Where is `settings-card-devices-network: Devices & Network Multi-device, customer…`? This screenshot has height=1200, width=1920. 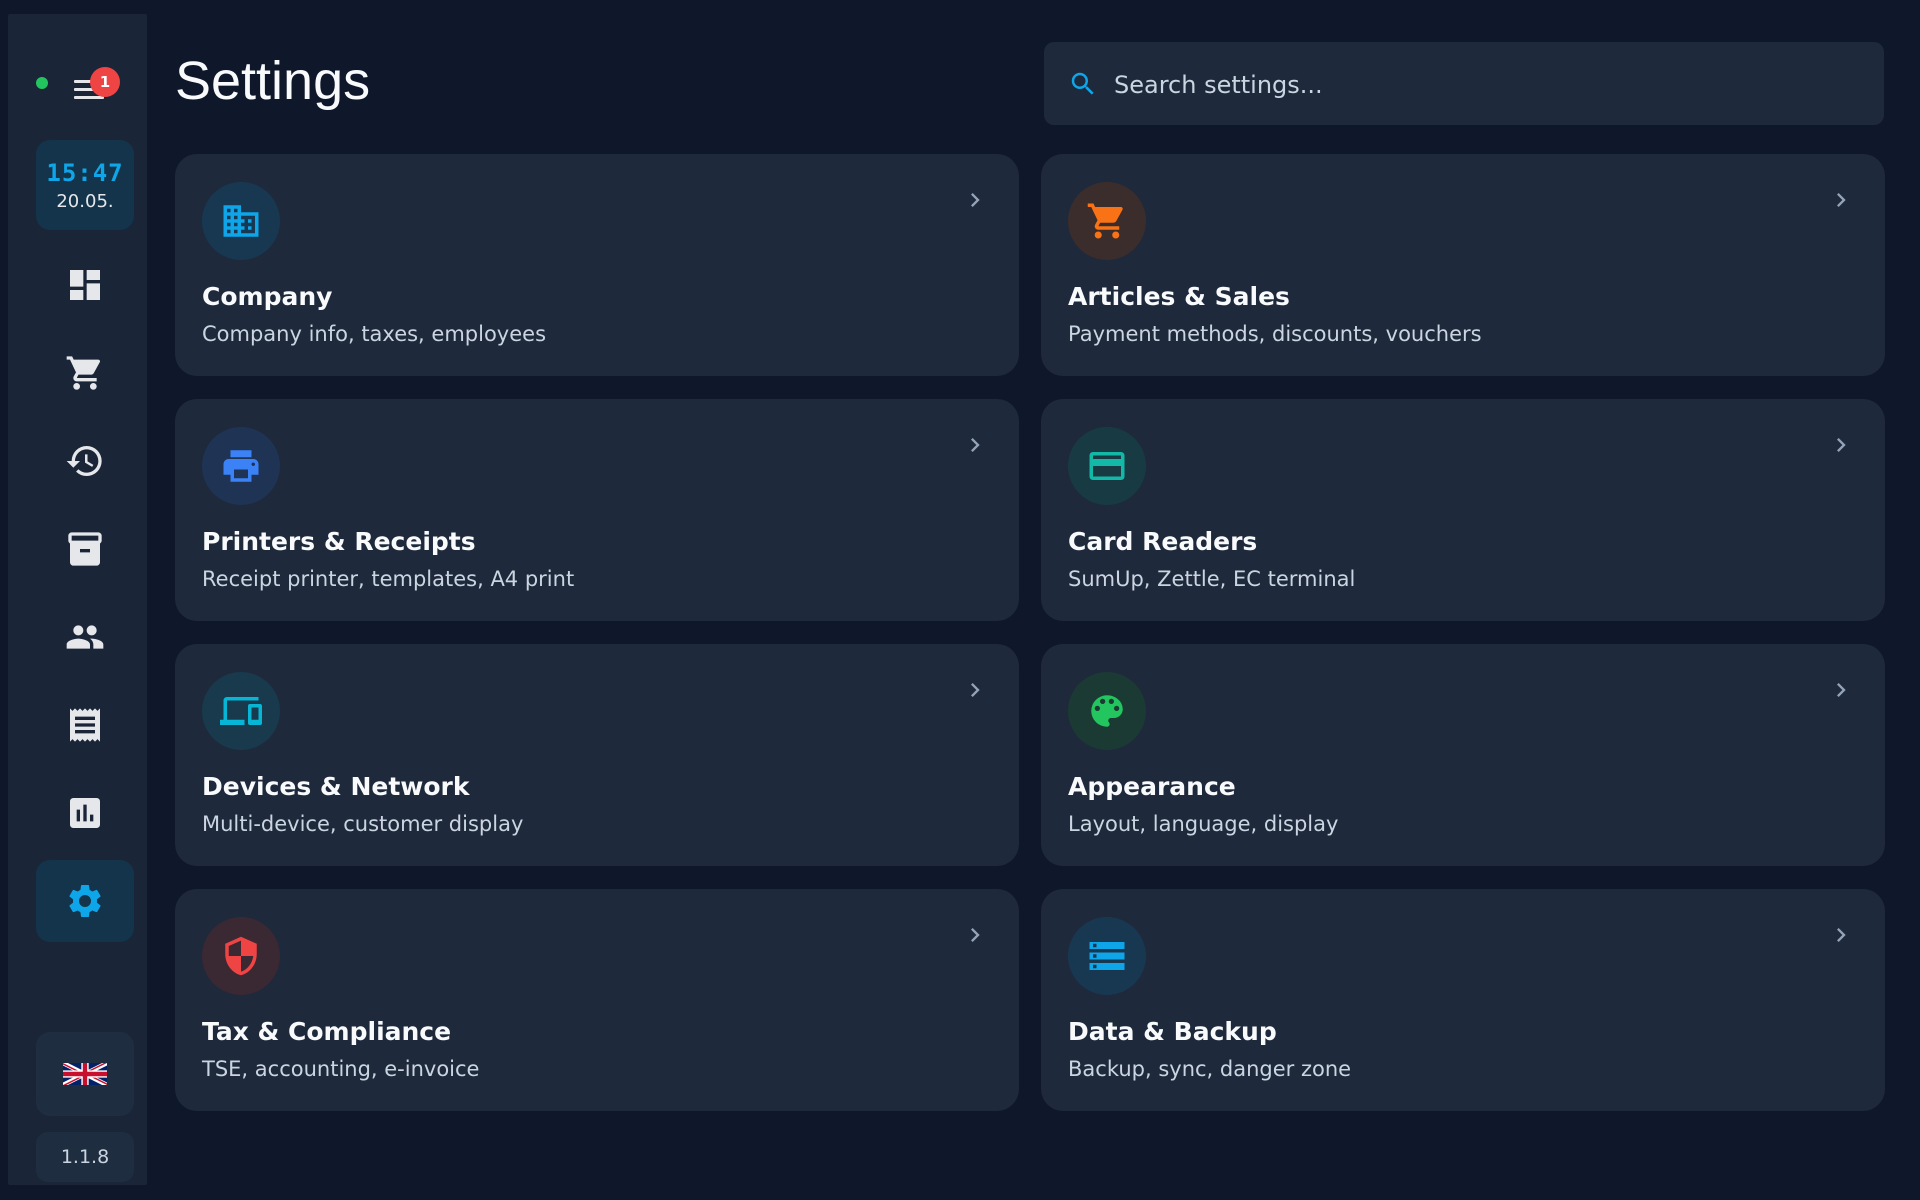 settings-card-devices-network: Devices & Network Multi-device, customer… is located at coordinates (597, 755).